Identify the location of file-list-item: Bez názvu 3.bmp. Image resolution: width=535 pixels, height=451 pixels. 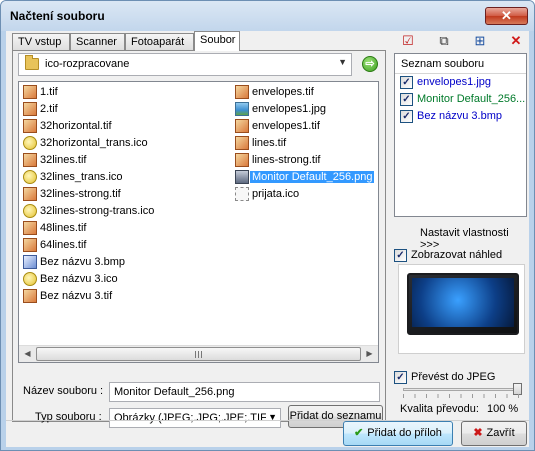
(87, 262).